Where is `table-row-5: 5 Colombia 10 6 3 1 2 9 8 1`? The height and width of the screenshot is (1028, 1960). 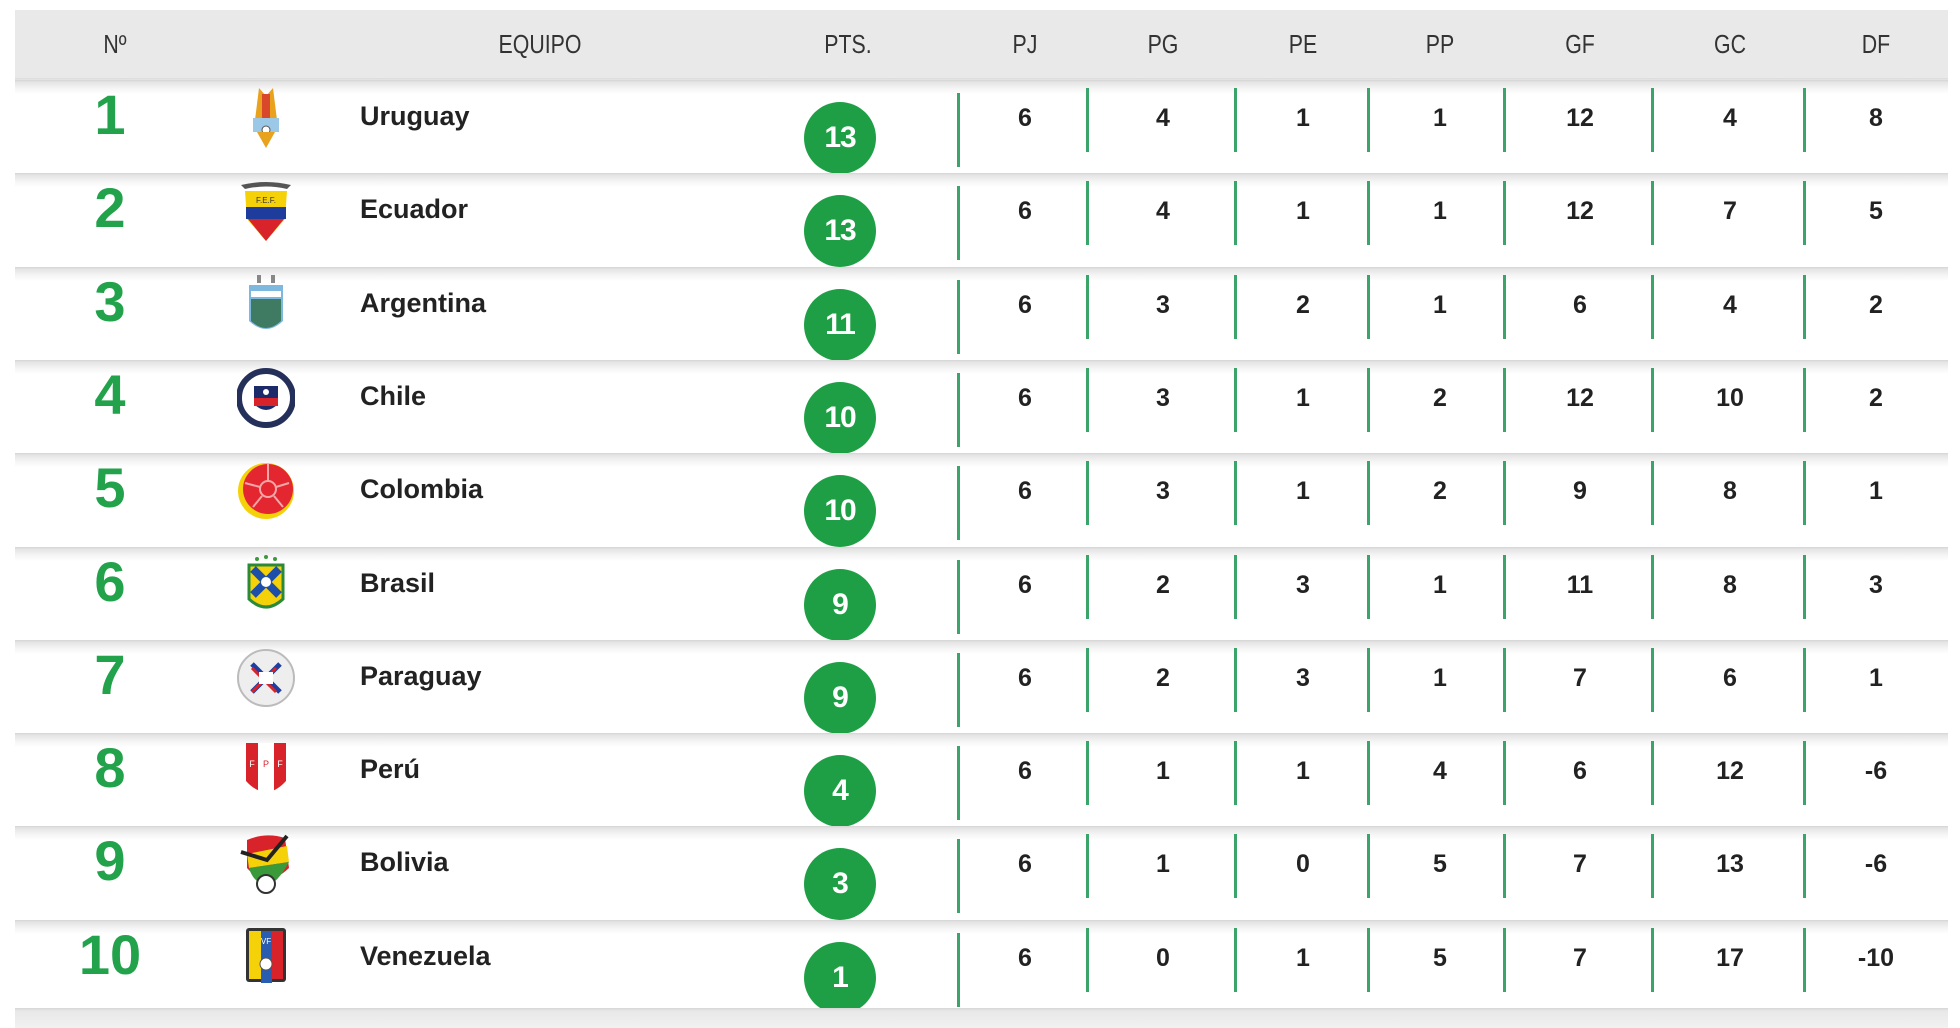 table-row-5: 5 Colombia 10 6 3 1 2 9 8 1 is located at coordinates (981, 500).